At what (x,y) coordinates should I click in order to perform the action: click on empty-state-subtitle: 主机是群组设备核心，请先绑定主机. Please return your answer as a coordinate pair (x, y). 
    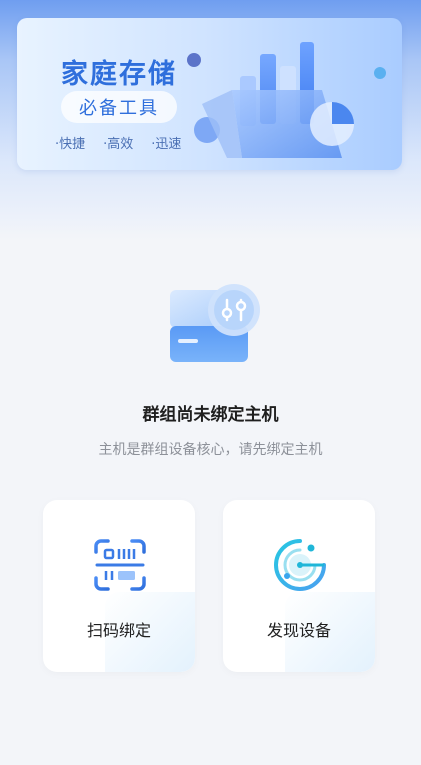
    Looking at the image, I should click on (210, 450).